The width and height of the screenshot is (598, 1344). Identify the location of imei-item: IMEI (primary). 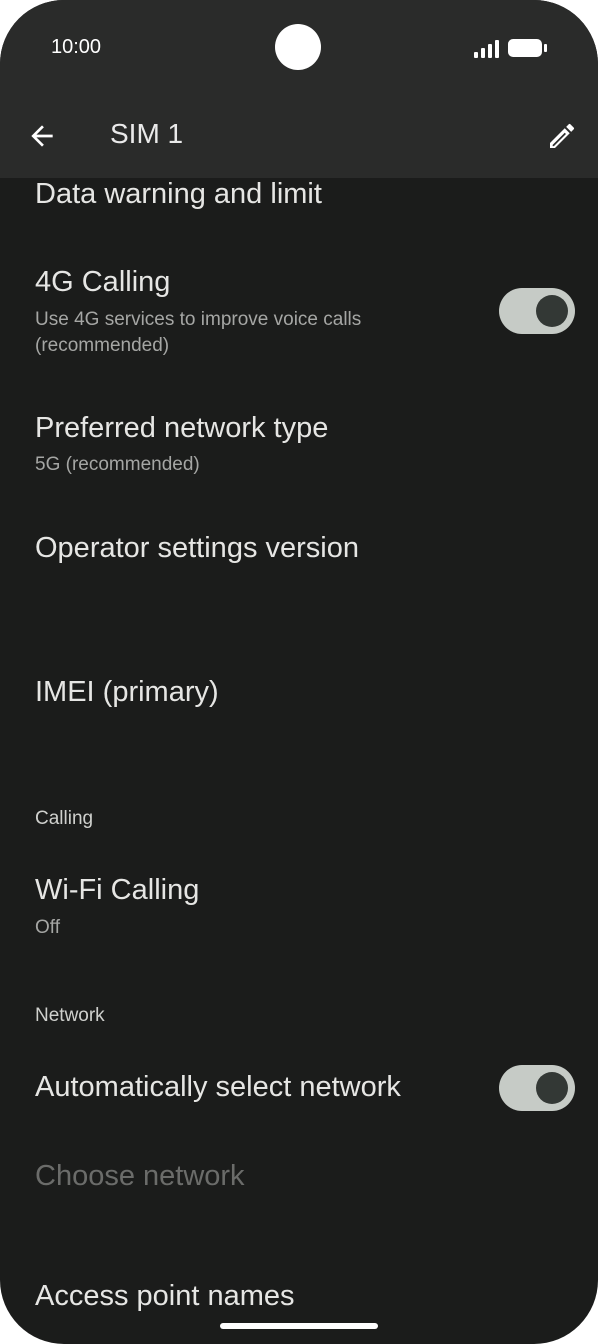
(127, 692).